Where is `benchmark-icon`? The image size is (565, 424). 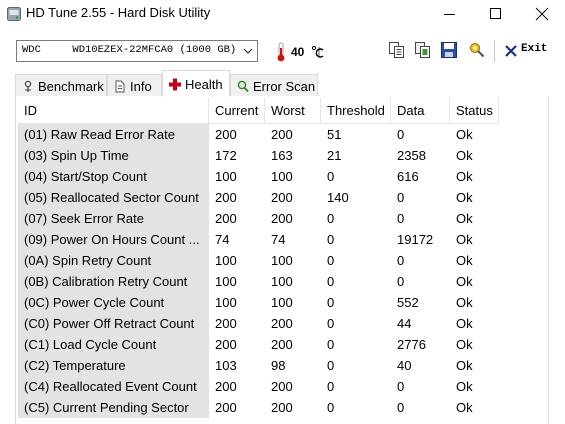
benchmark-icon is located at coordinates (28, 86).